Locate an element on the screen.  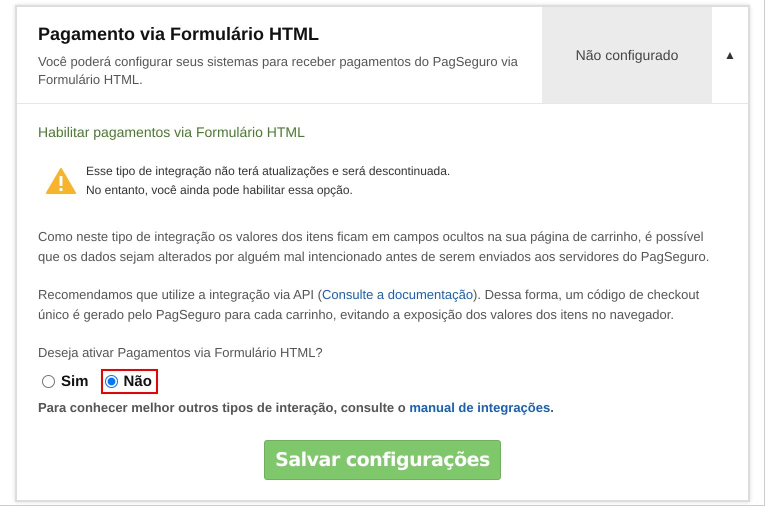
option-label: Sim is located at coordinates (75, 381).